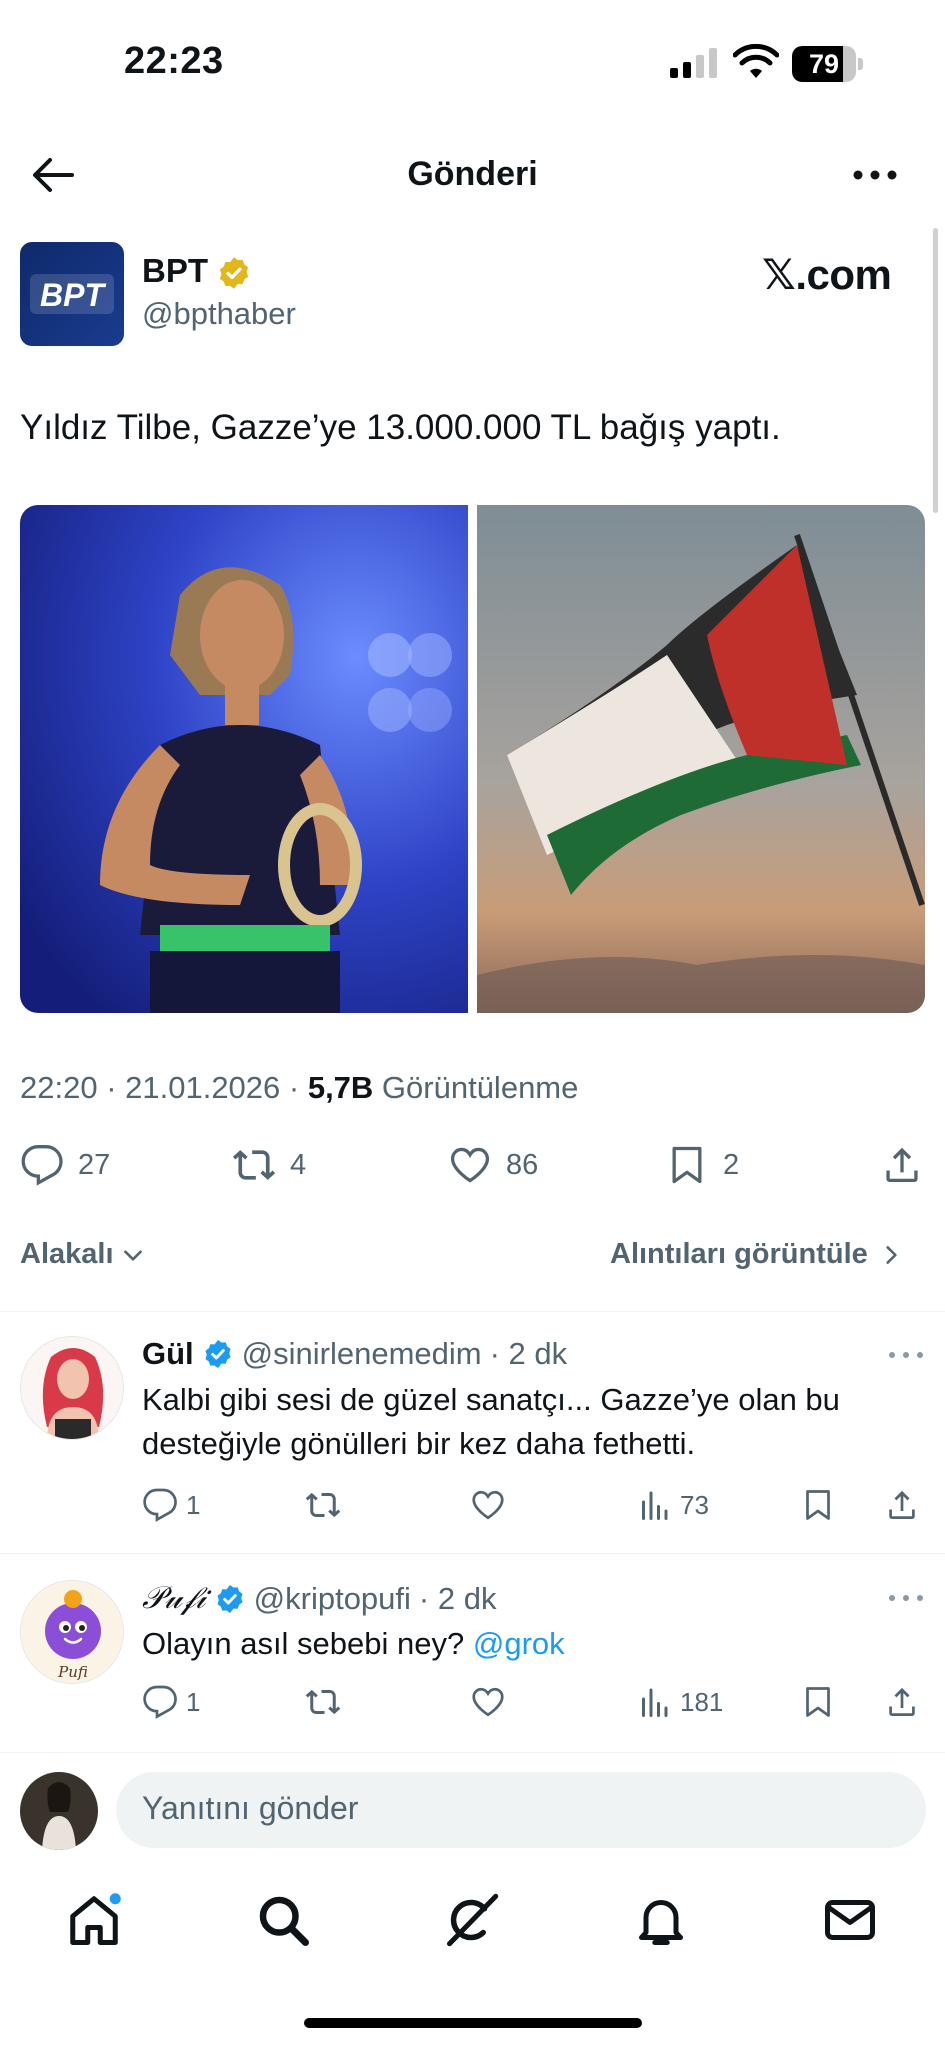 The image size is (945, 2048). I want to click on wifi-icon, so click(756, 61).